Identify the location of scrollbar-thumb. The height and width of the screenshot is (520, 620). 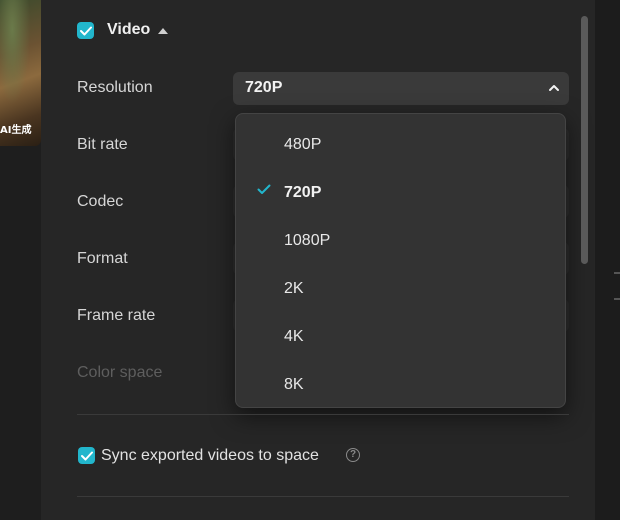
(584, 140).